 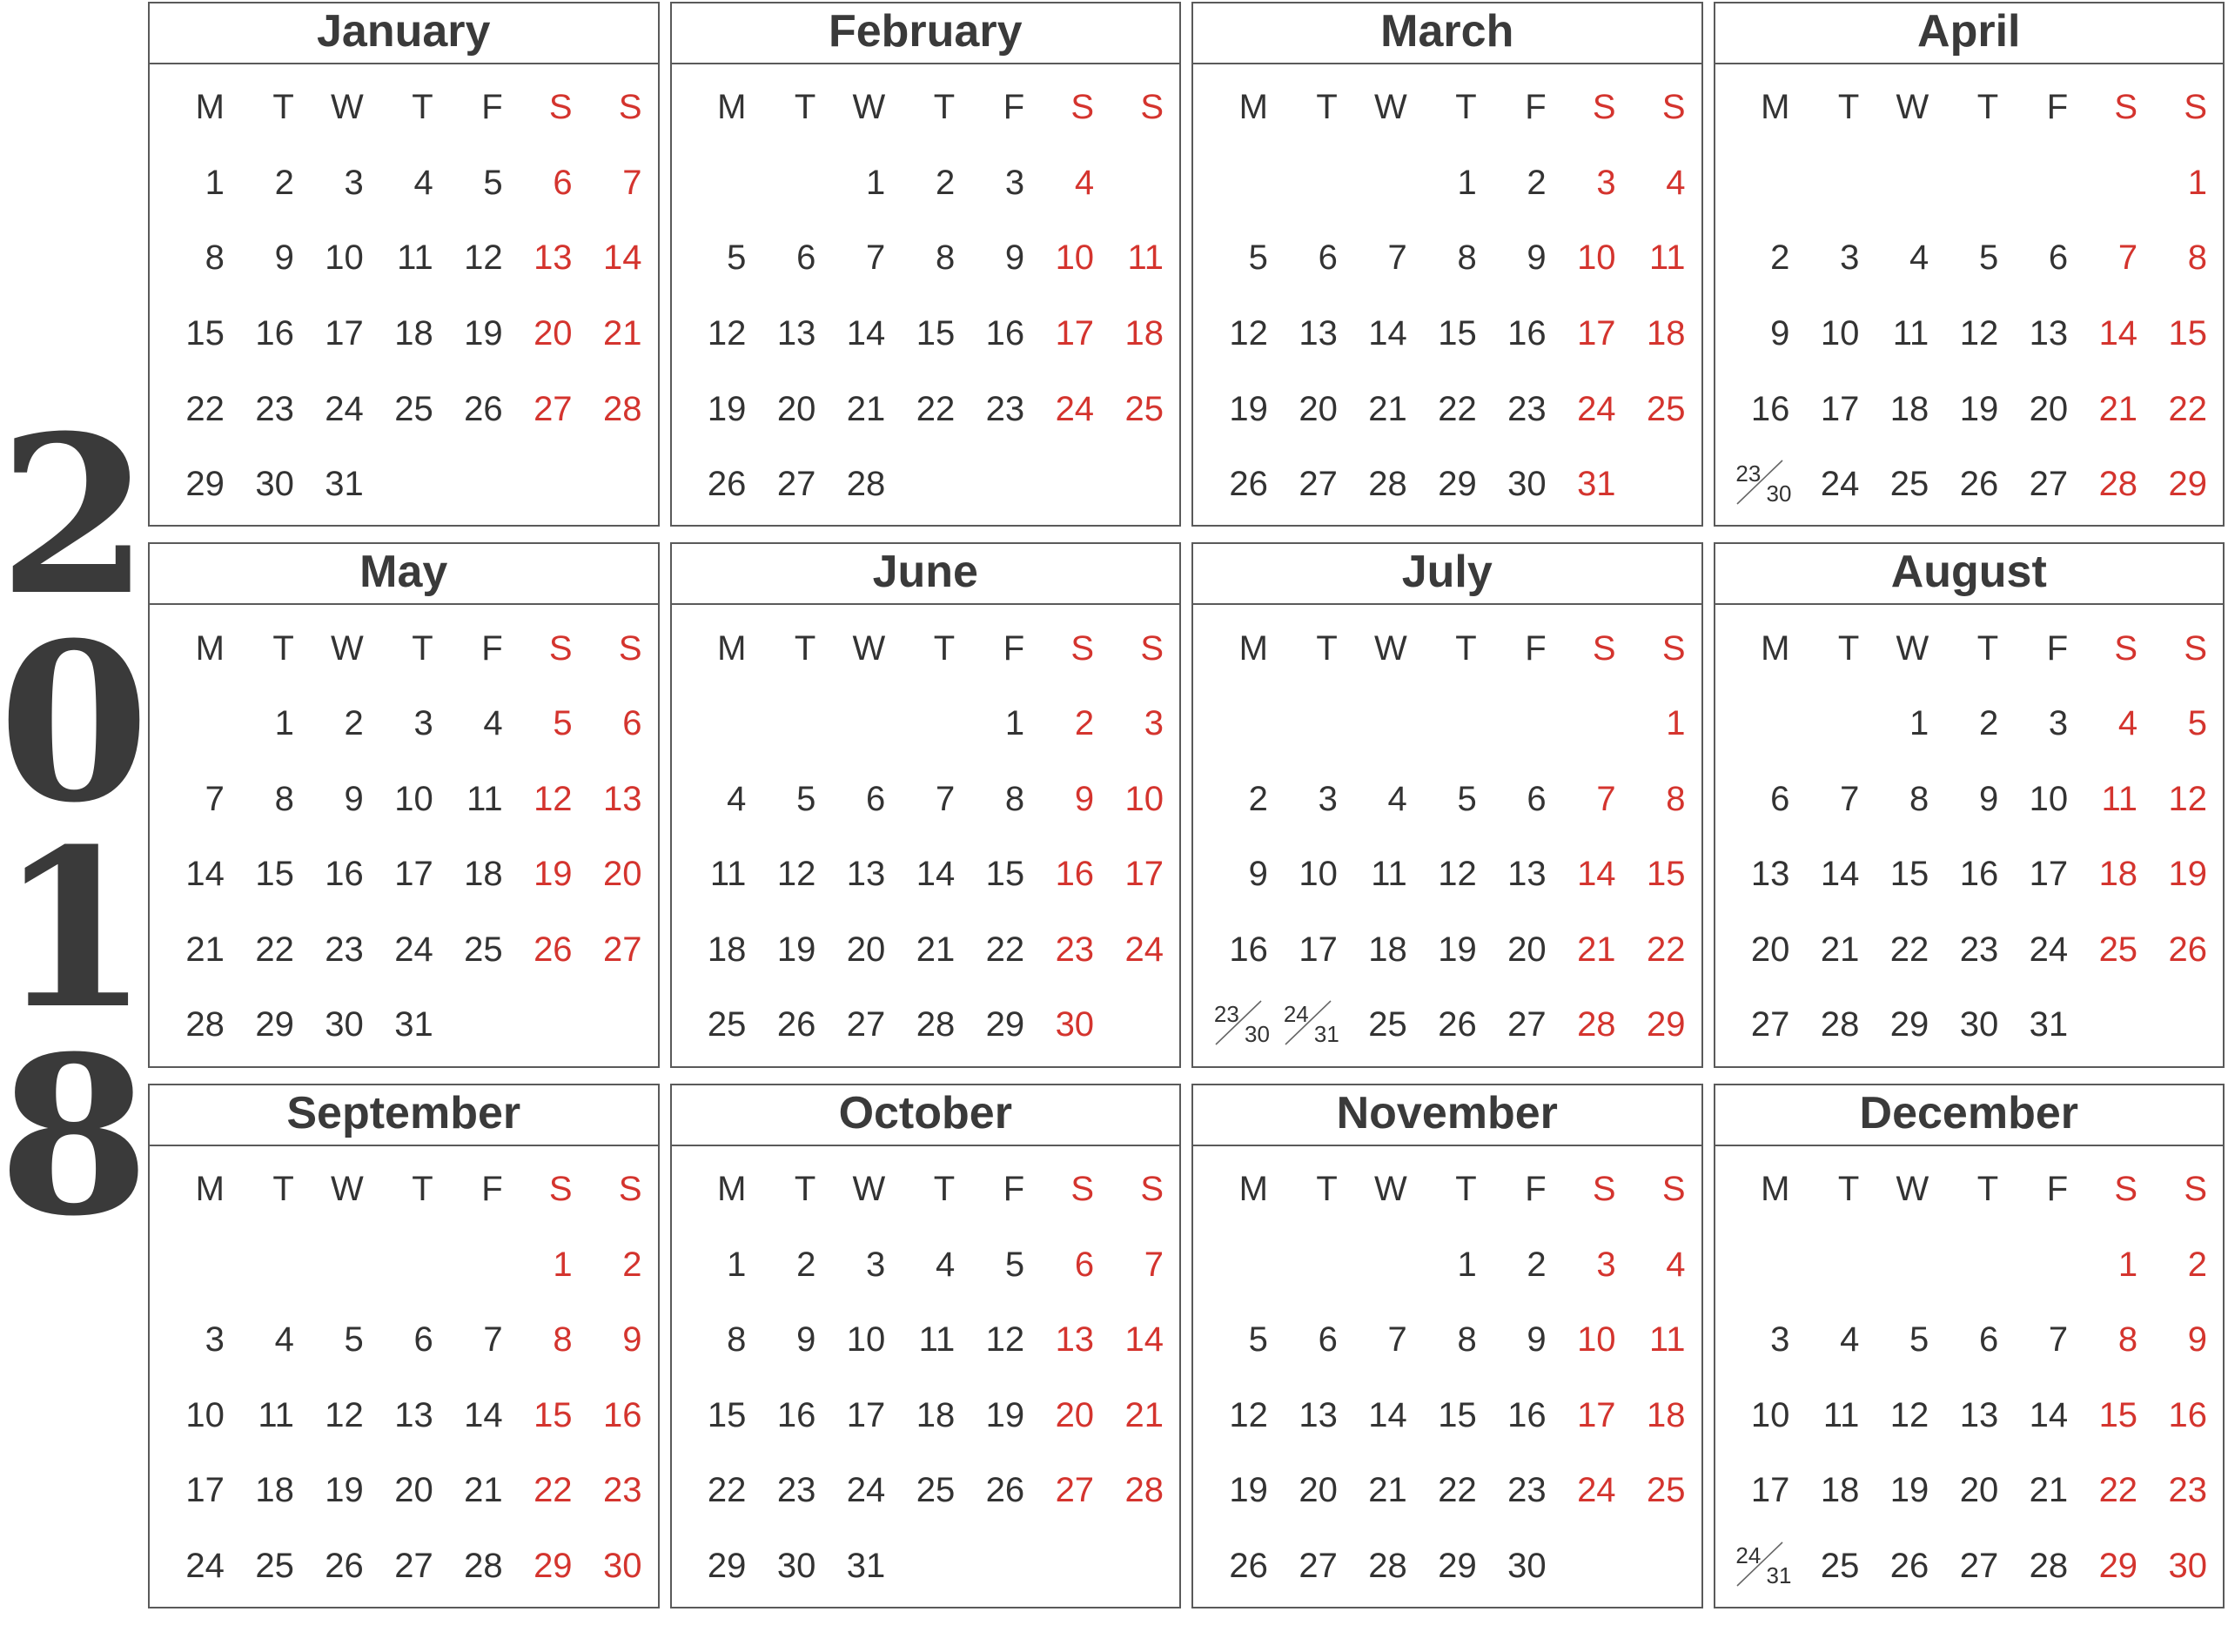 What do you see at coordinates (402, 1415) in the screenshot?
I see `week-row: 10 11 12 13 14 15 16` at bounding box center [402, 1415].